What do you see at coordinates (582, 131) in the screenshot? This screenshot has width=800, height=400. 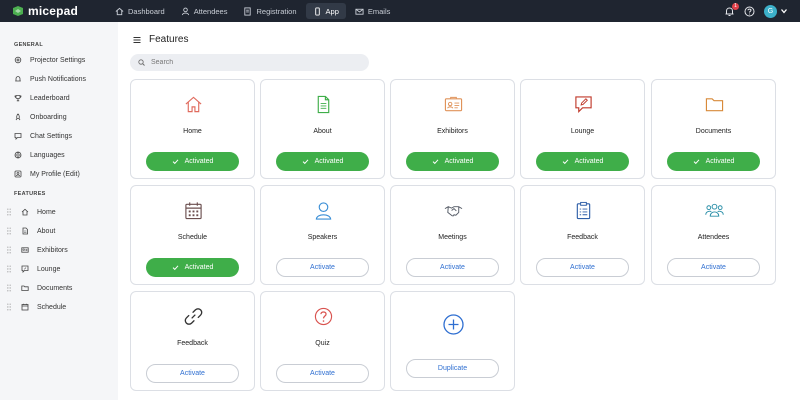 I see `feature-title: Lounge` at bounding box center [582, 131].